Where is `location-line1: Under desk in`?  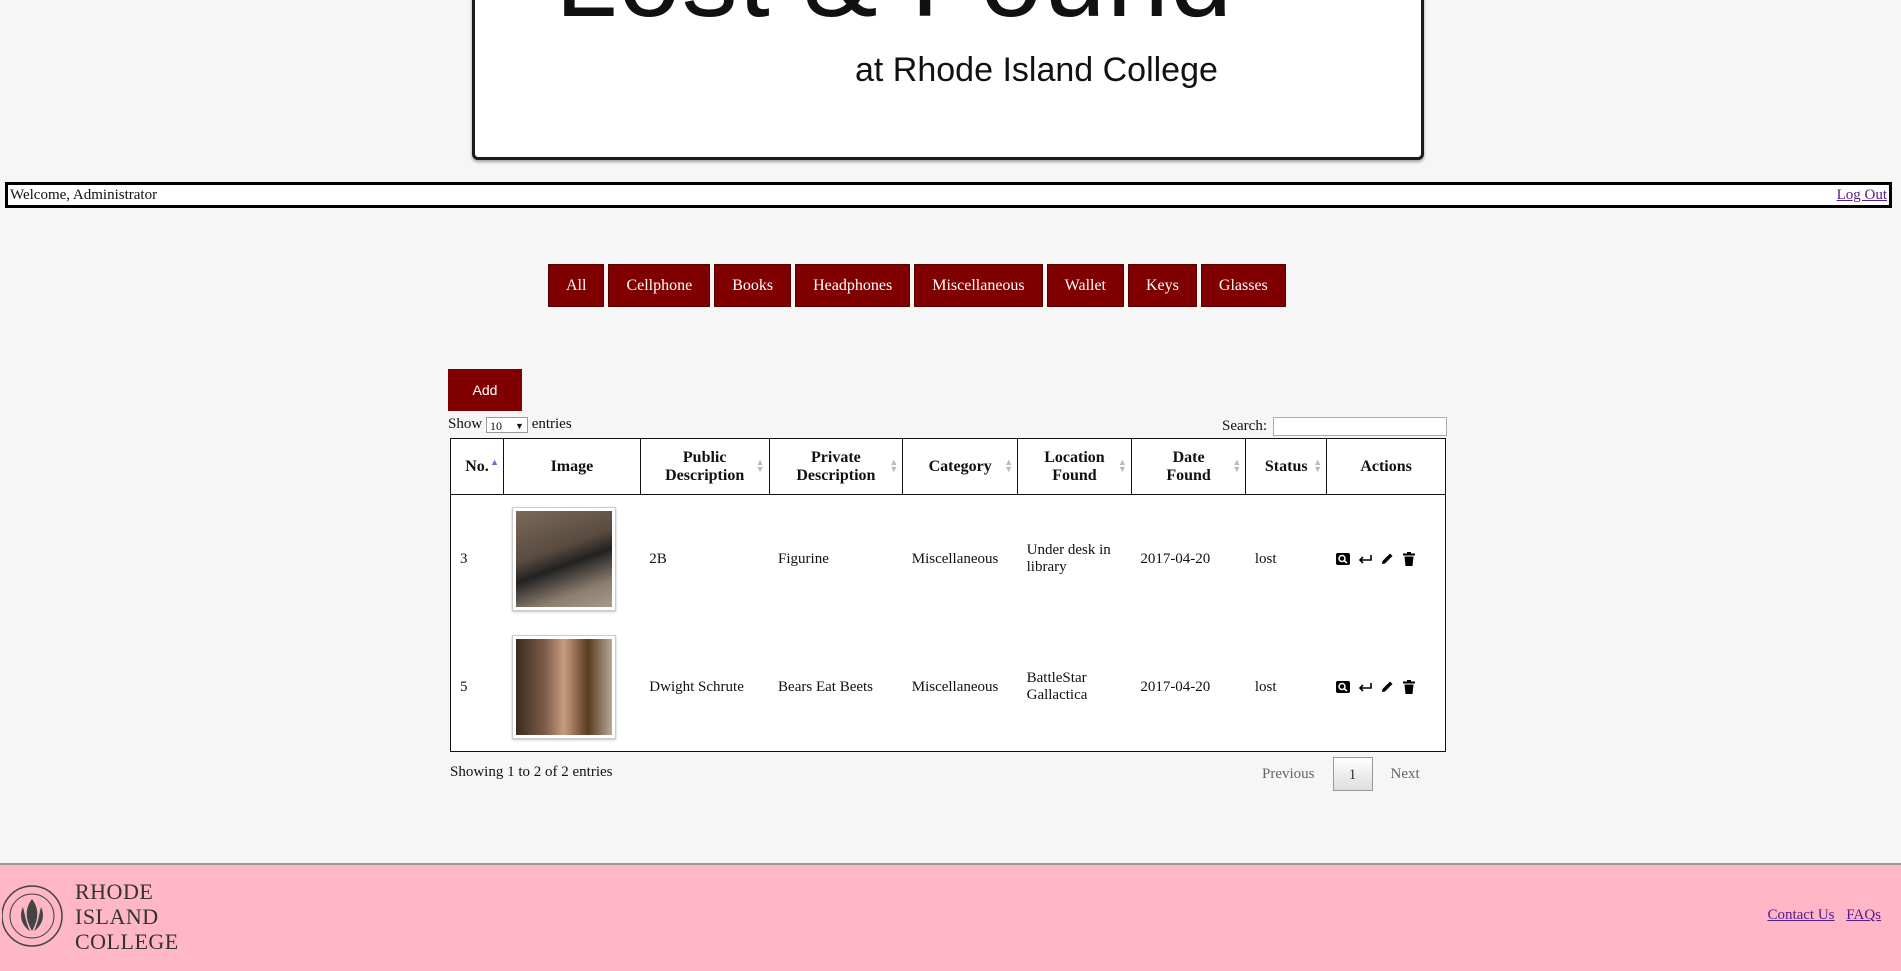
location-line1: Under desk in is located at coordinates (1068, 550).